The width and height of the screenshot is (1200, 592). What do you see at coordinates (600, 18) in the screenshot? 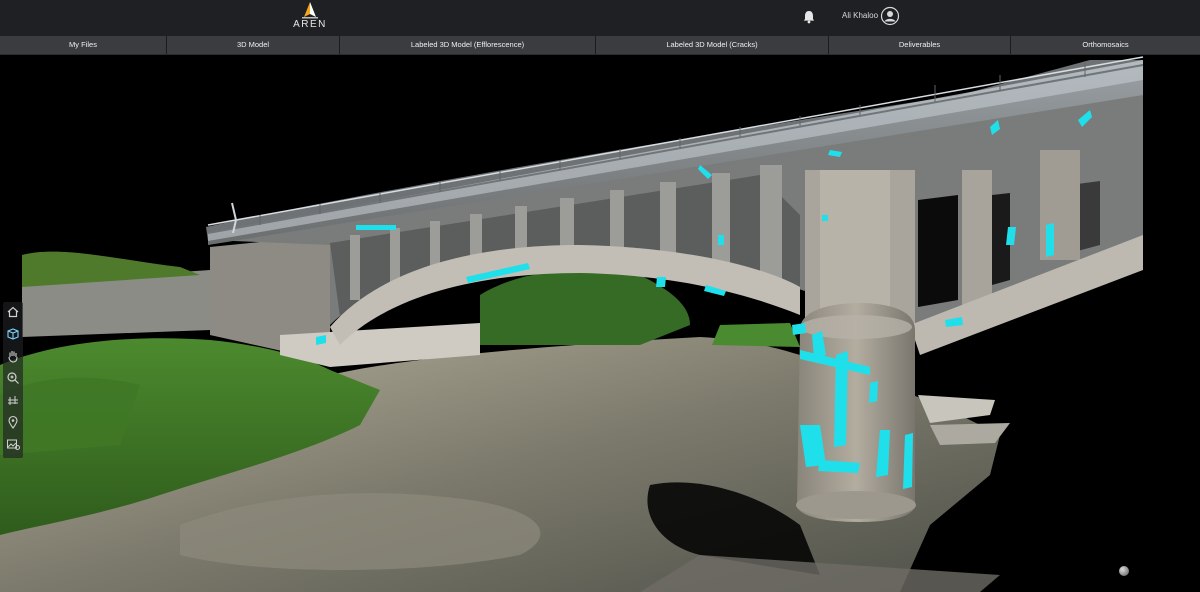
I see `app-header: AREN Ali Khaloo` at bounding box center [600, 18].